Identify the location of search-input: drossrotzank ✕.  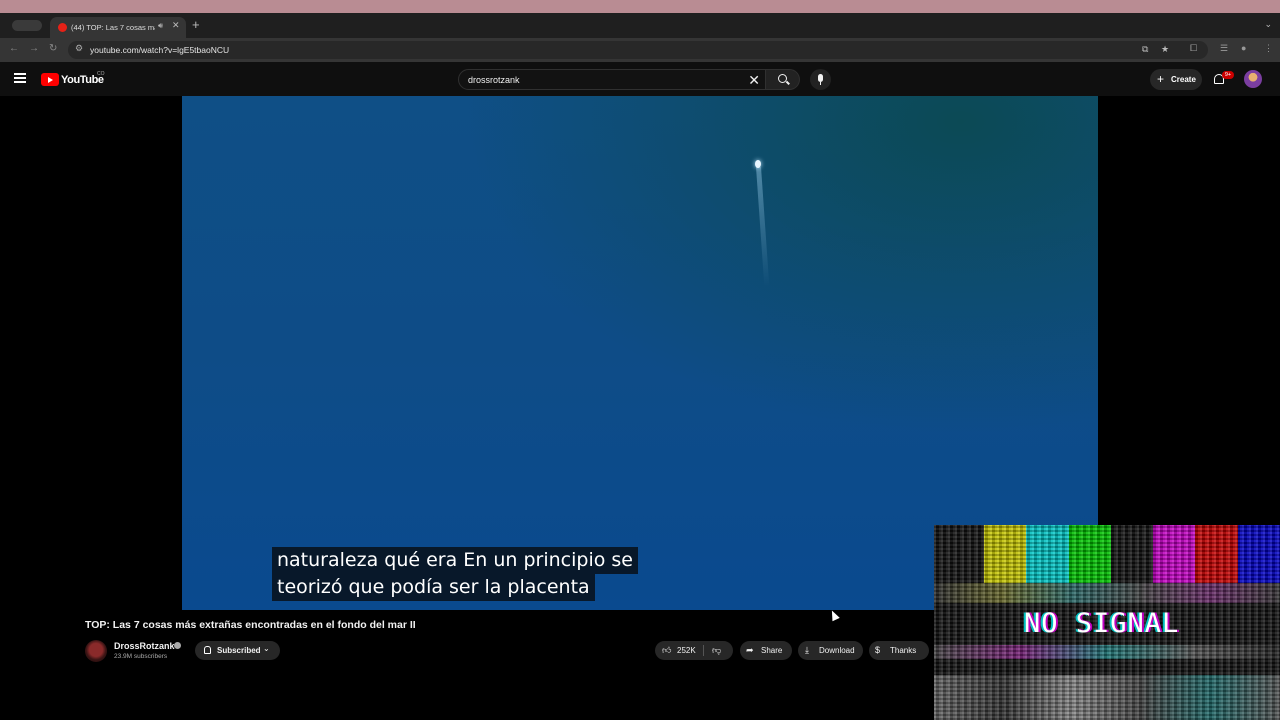
(612, 79).